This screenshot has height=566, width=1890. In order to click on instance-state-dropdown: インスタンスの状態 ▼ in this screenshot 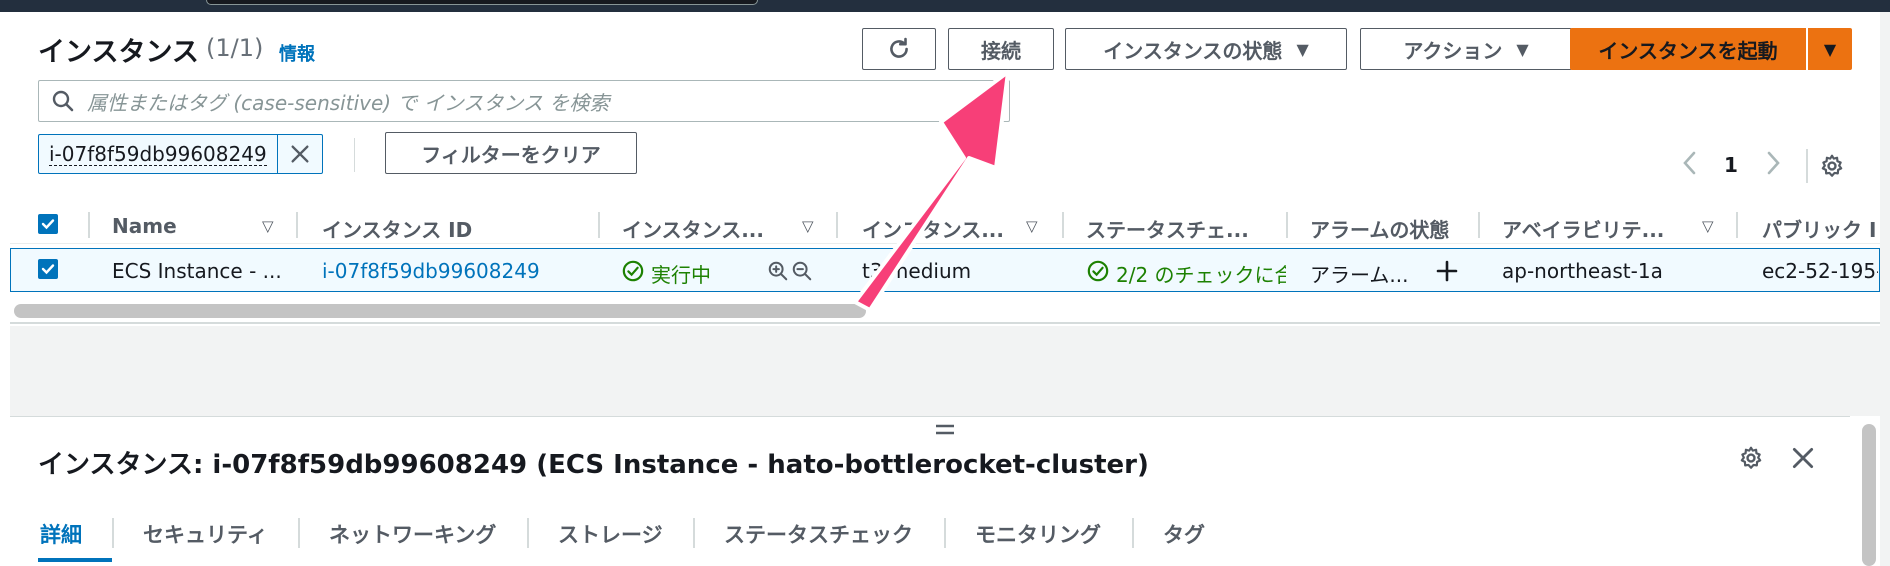, I will do `click(1206, 49)`.